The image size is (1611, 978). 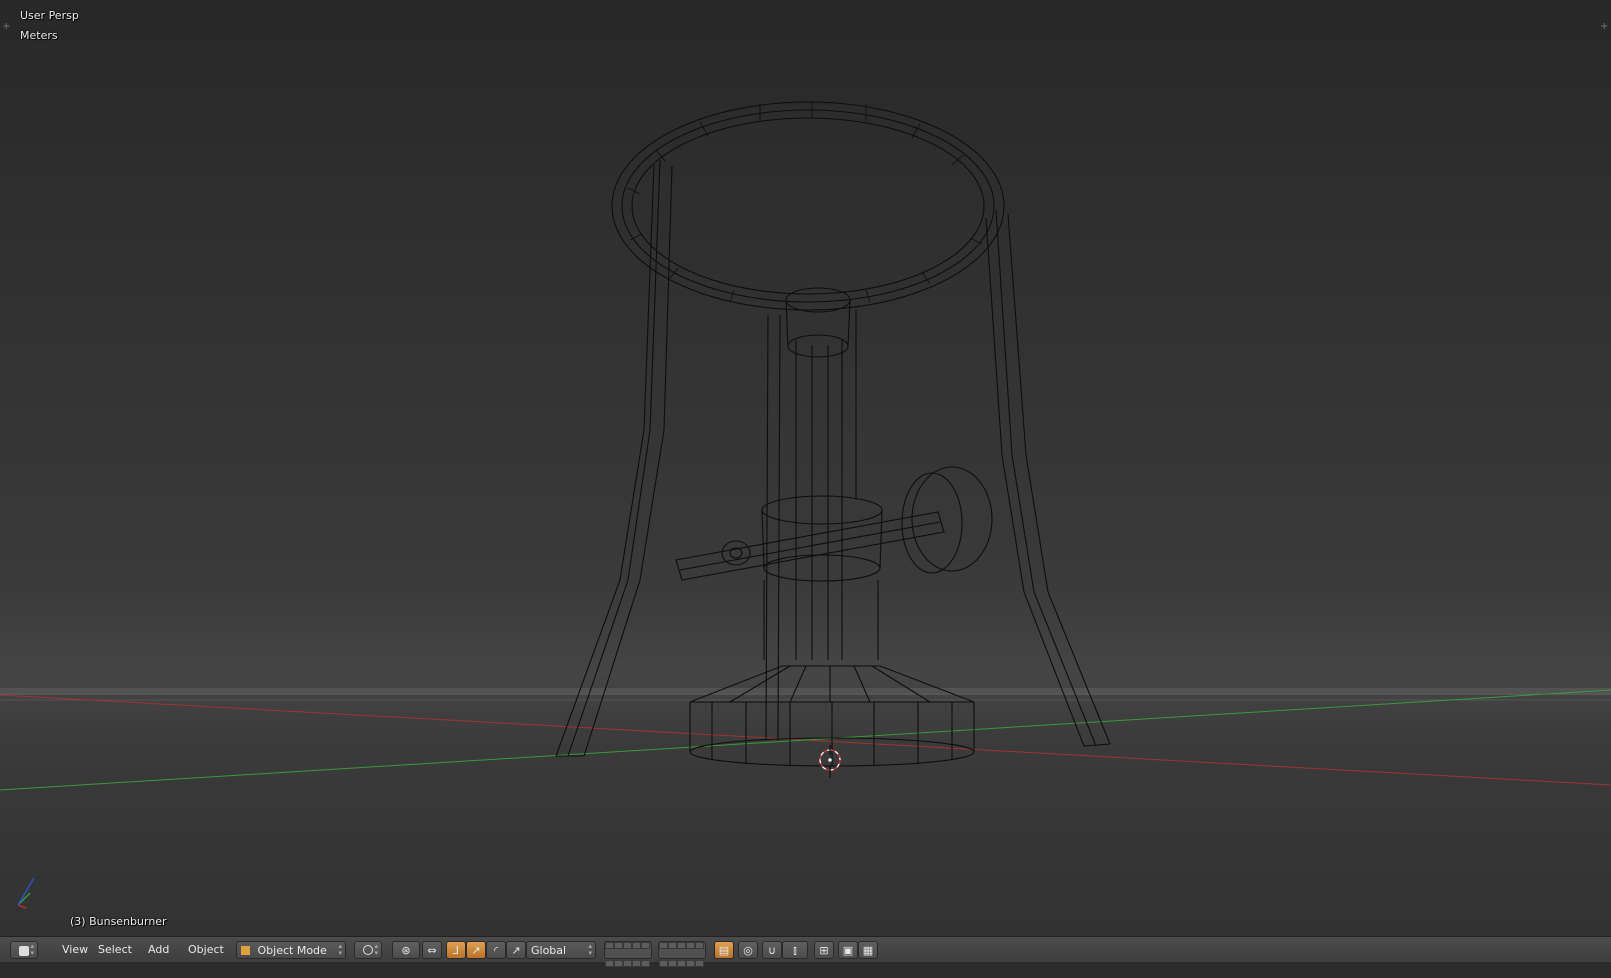 I want to click on translate-manipulator-button: ⅃, so click(x=456, y=950).